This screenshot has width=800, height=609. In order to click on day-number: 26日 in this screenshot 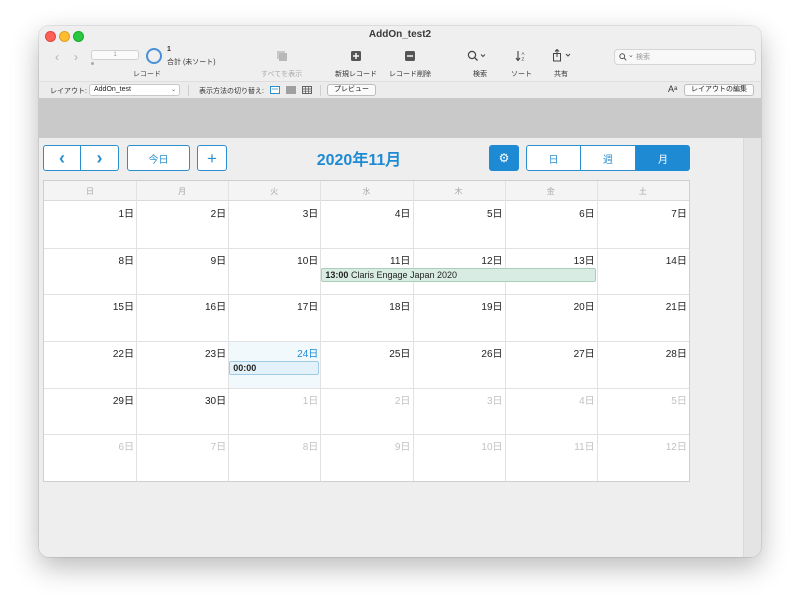, I will do `click(492, 354)`.